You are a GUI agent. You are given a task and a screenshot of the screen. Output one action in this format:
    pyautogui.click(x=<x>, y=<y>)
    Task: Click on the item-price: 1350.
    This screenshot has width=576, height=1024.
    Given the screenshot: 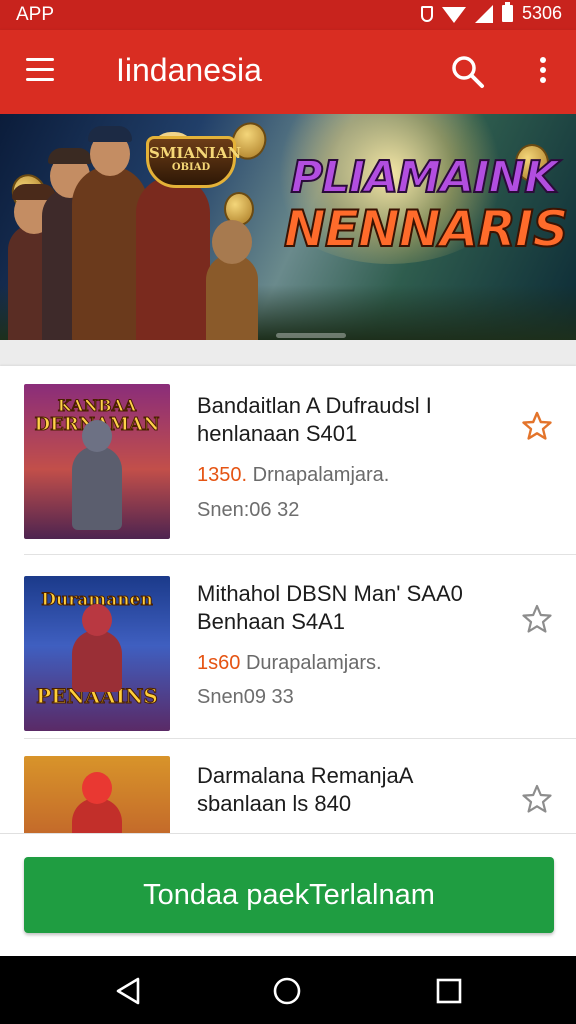 What is the action you would take?
    pyautogui.click(x=222, y=475)
    